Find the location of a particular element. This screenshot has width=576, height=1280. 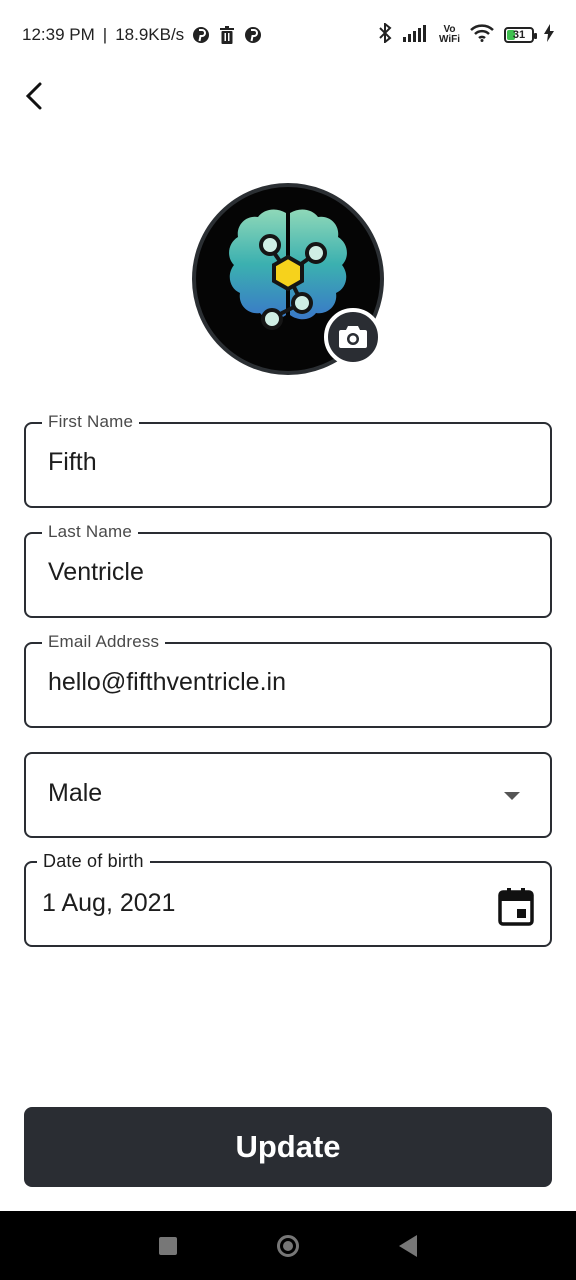

dob-label: Date of birth is located at coordinates (93, 861).